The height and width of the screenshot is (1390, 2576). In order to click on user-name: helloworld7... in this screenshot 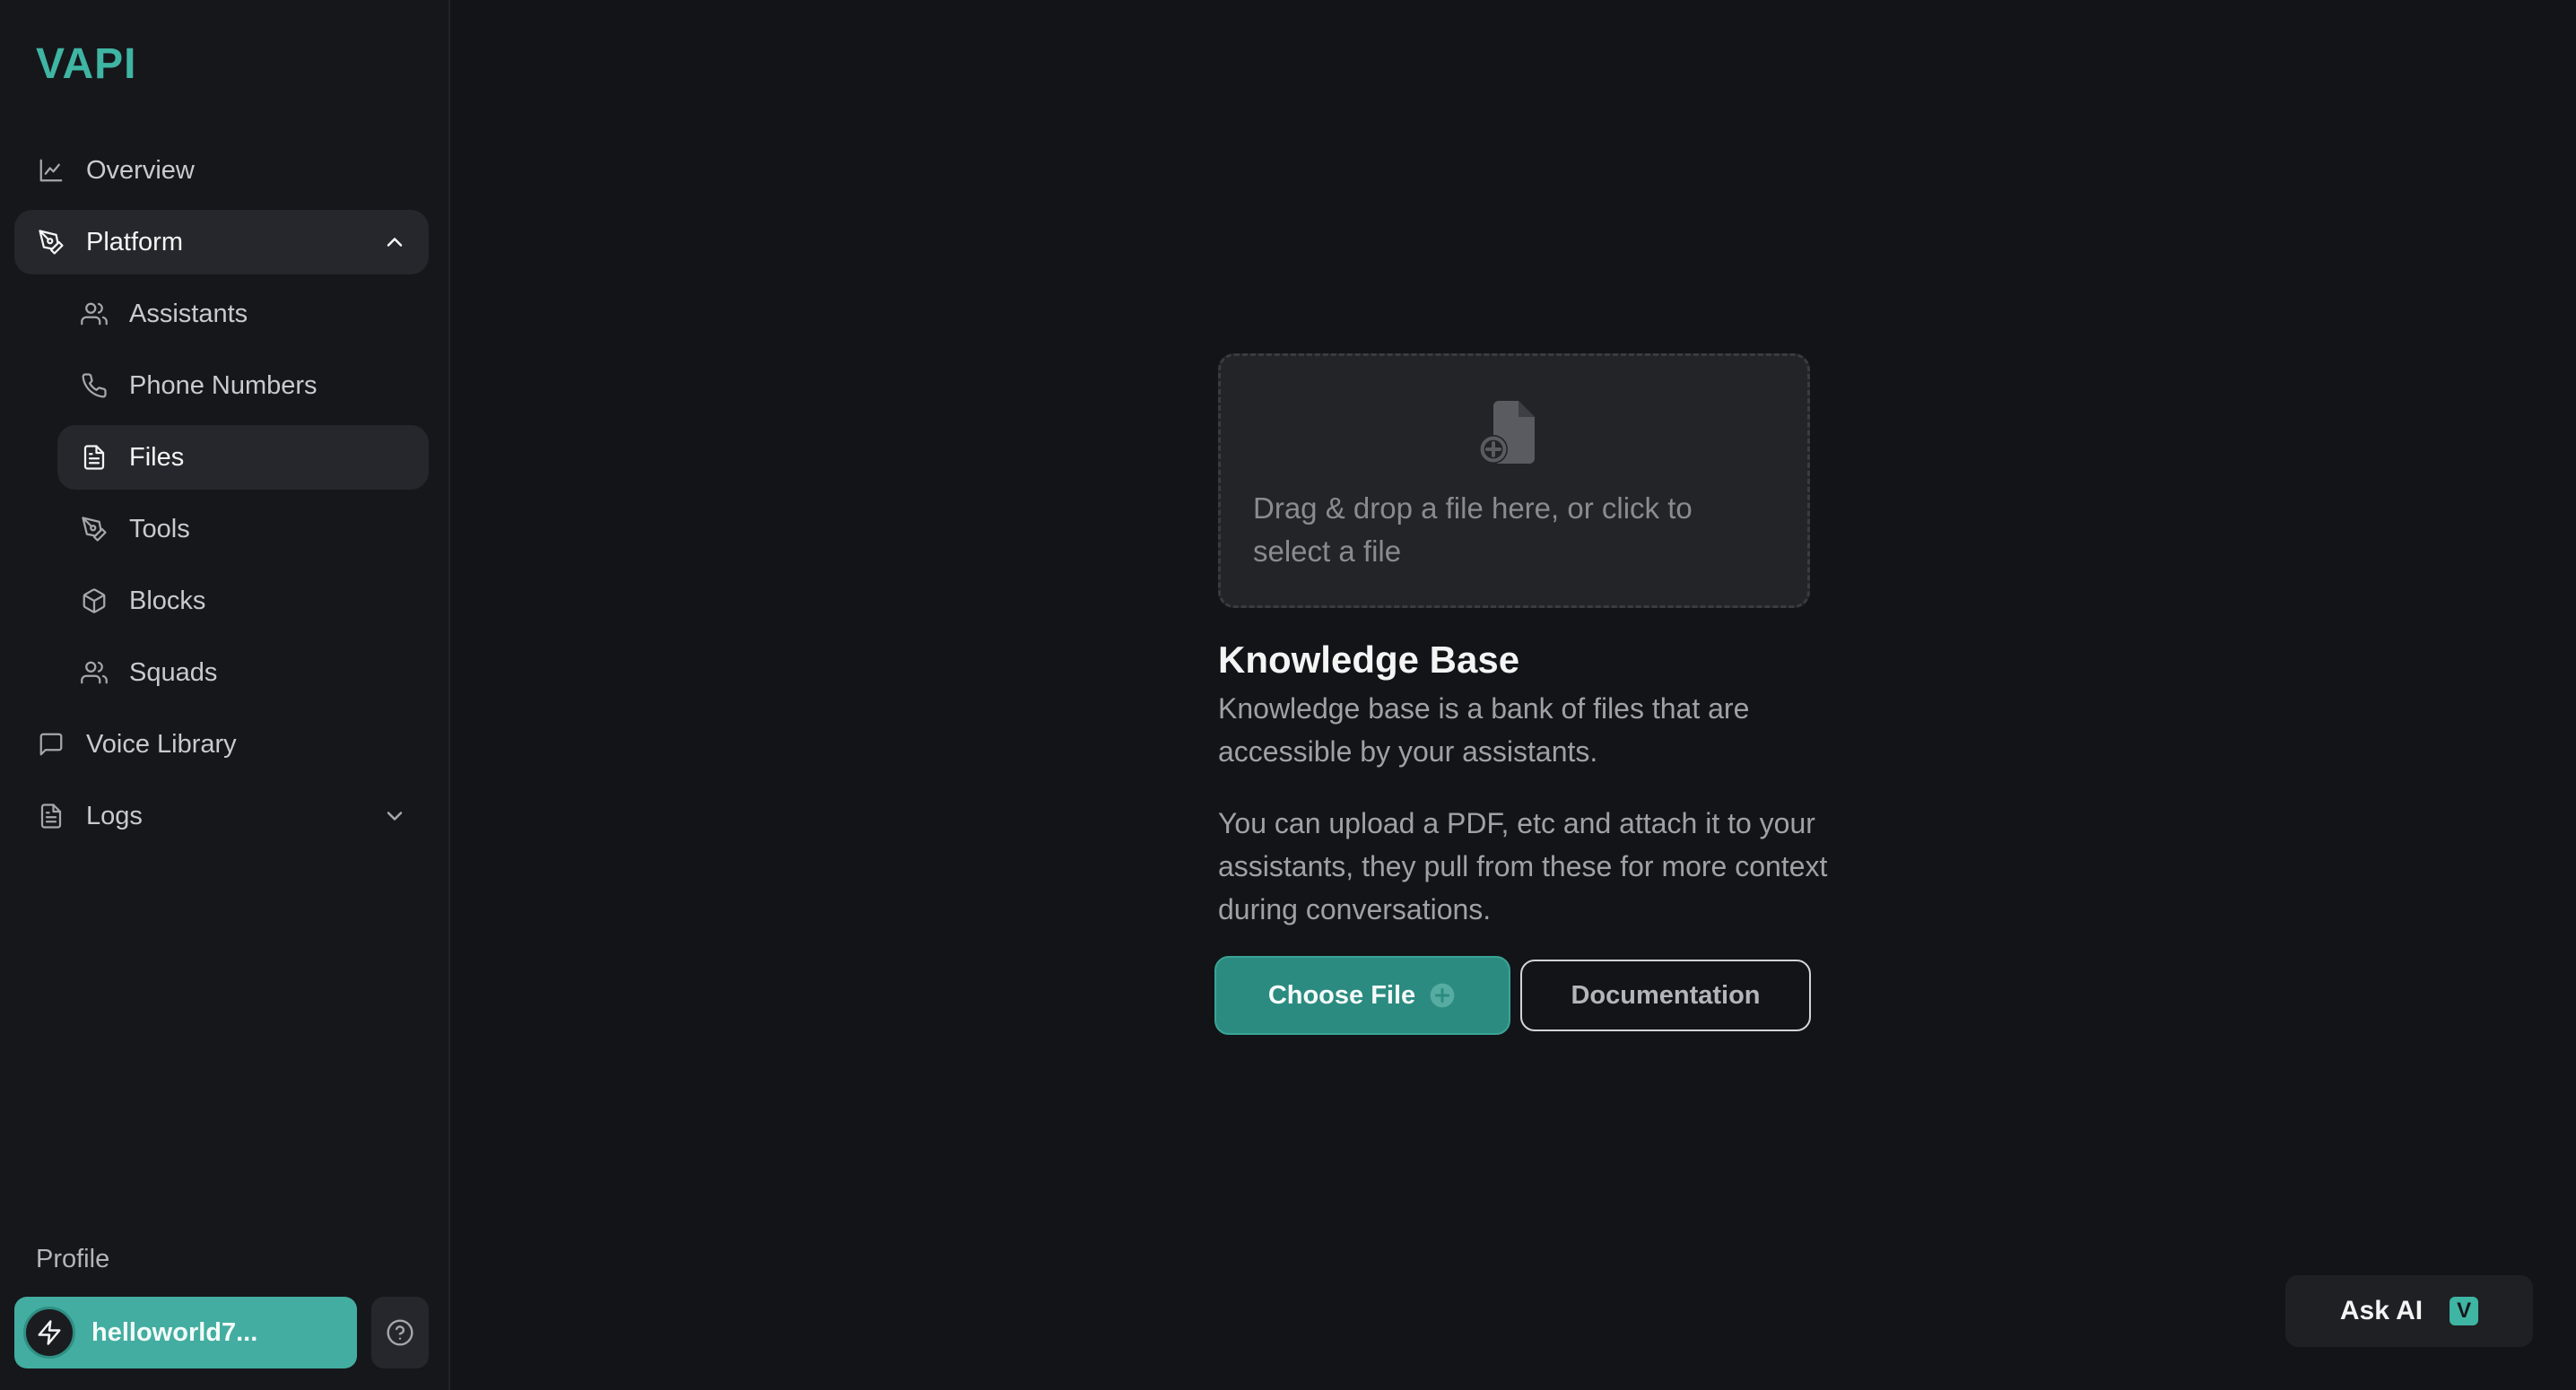, I will do `click(174, 1332)`.